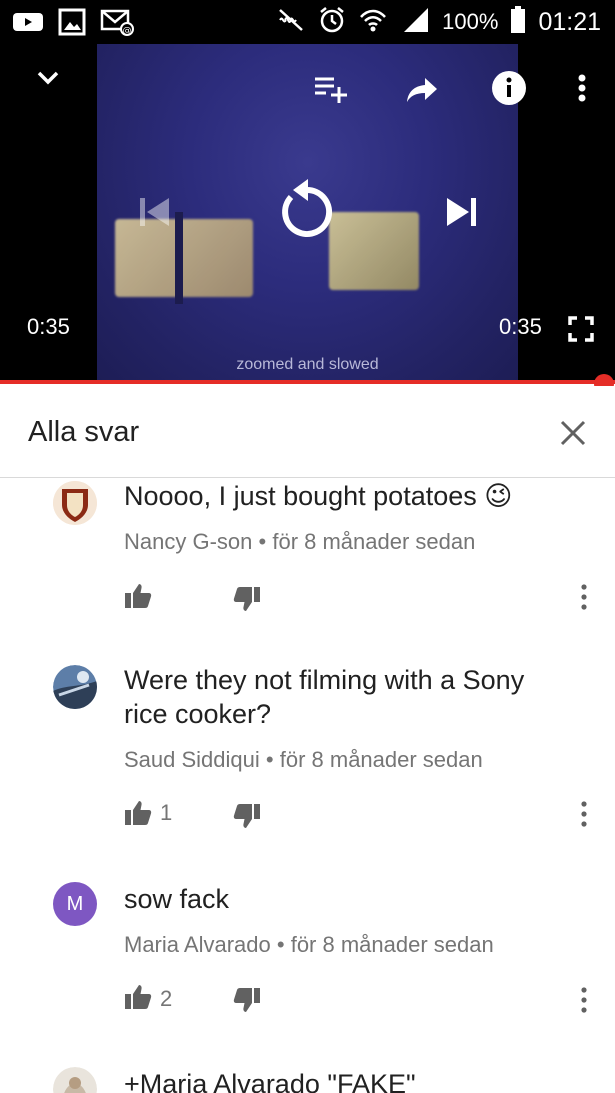 The width and height of the screenshot is (615, 1093). What do you see at coordinates (374, 251) in the screenshot?
I see `video-window-right` at bounding box center [374, 251].